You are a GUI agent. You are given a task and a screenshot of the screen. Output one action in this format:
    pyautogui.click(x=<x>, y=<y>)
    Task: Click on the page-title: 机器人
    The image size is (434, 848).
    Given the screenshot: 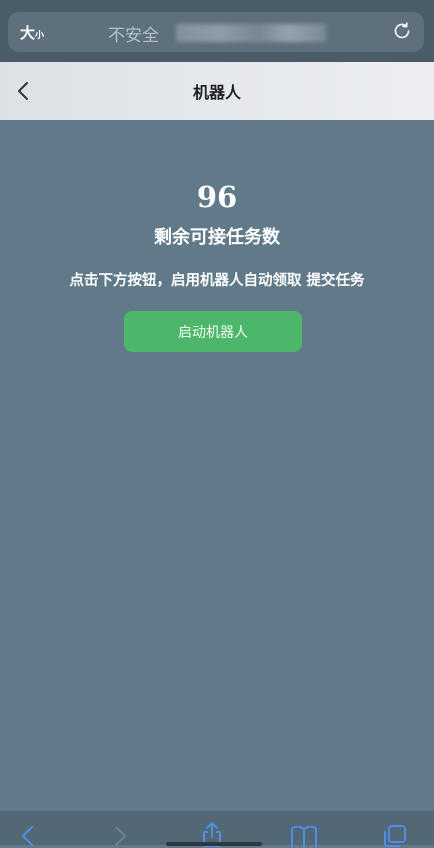 What is the action you would take?
    pyautogui.click(x=216, y=92)
    